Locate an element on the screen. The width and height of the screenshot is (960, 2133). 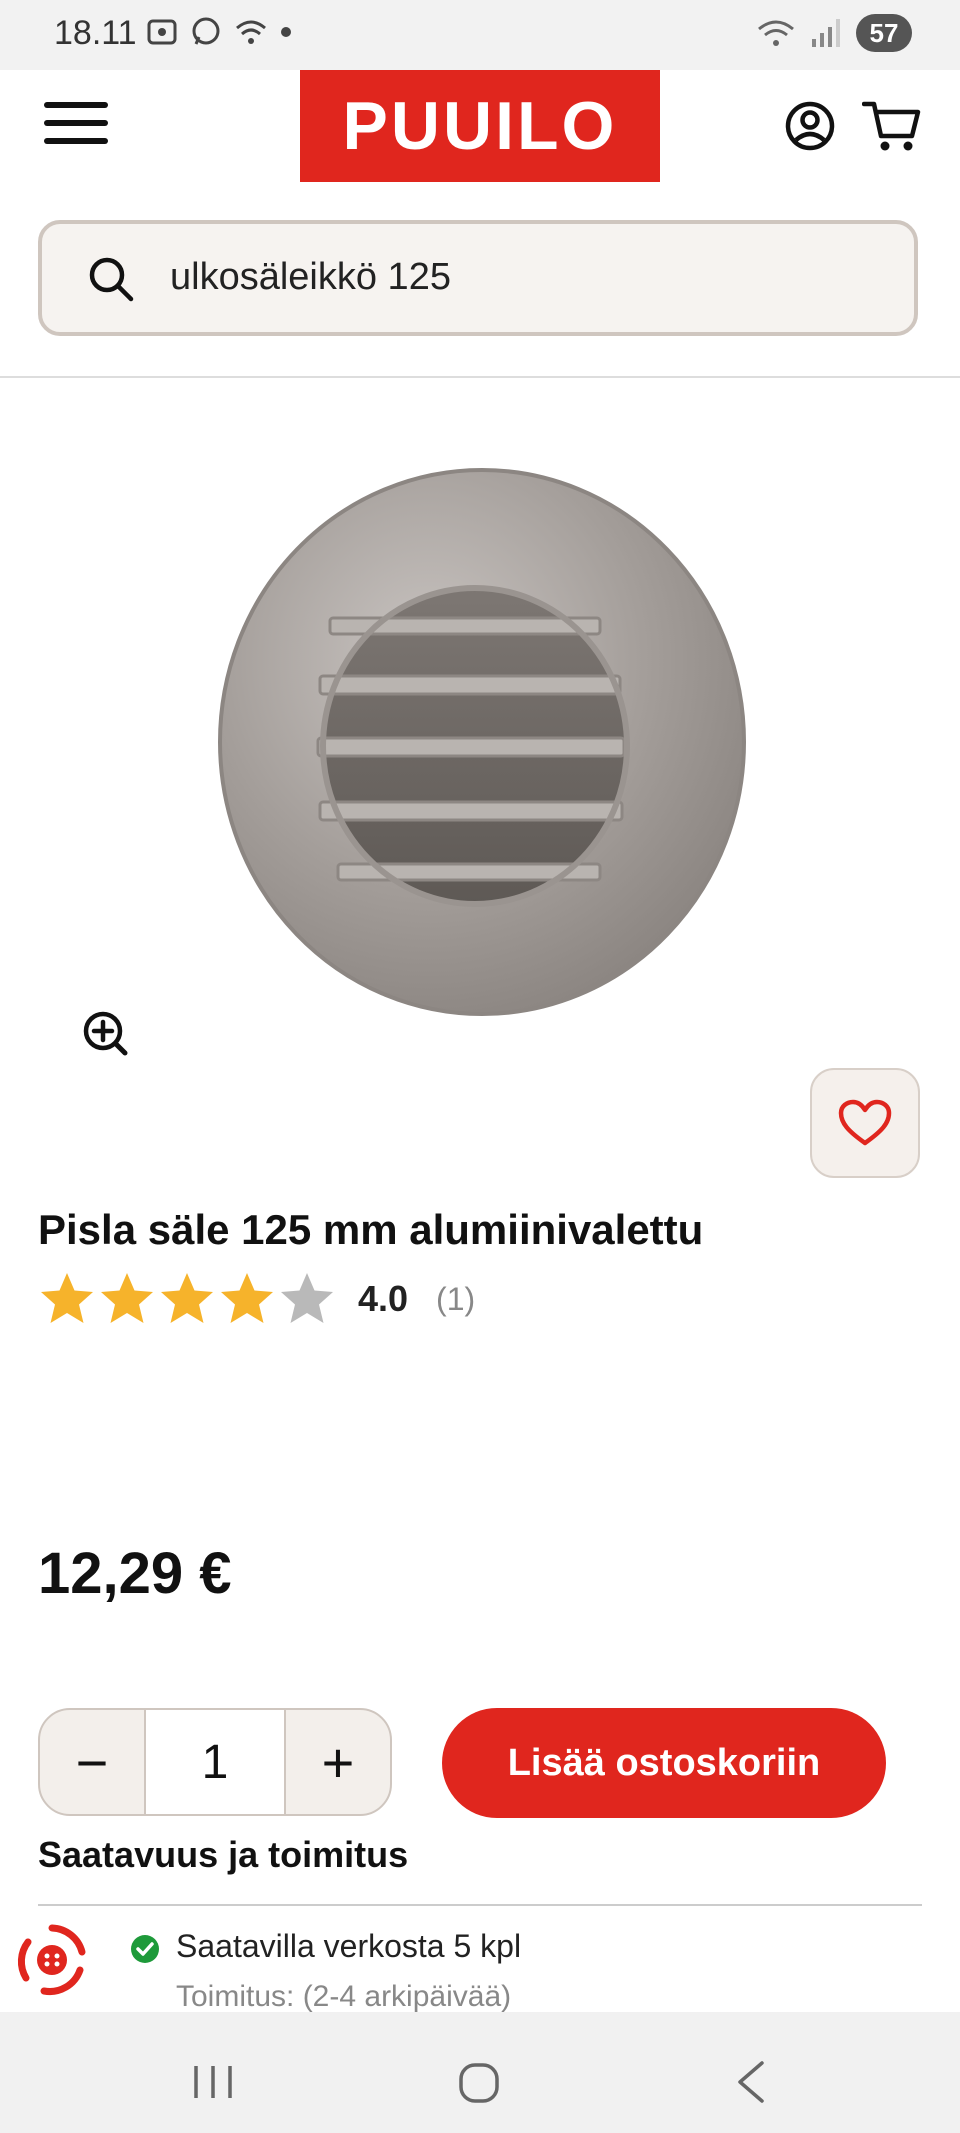
wifi-icon is located at coordinates (776, 33).